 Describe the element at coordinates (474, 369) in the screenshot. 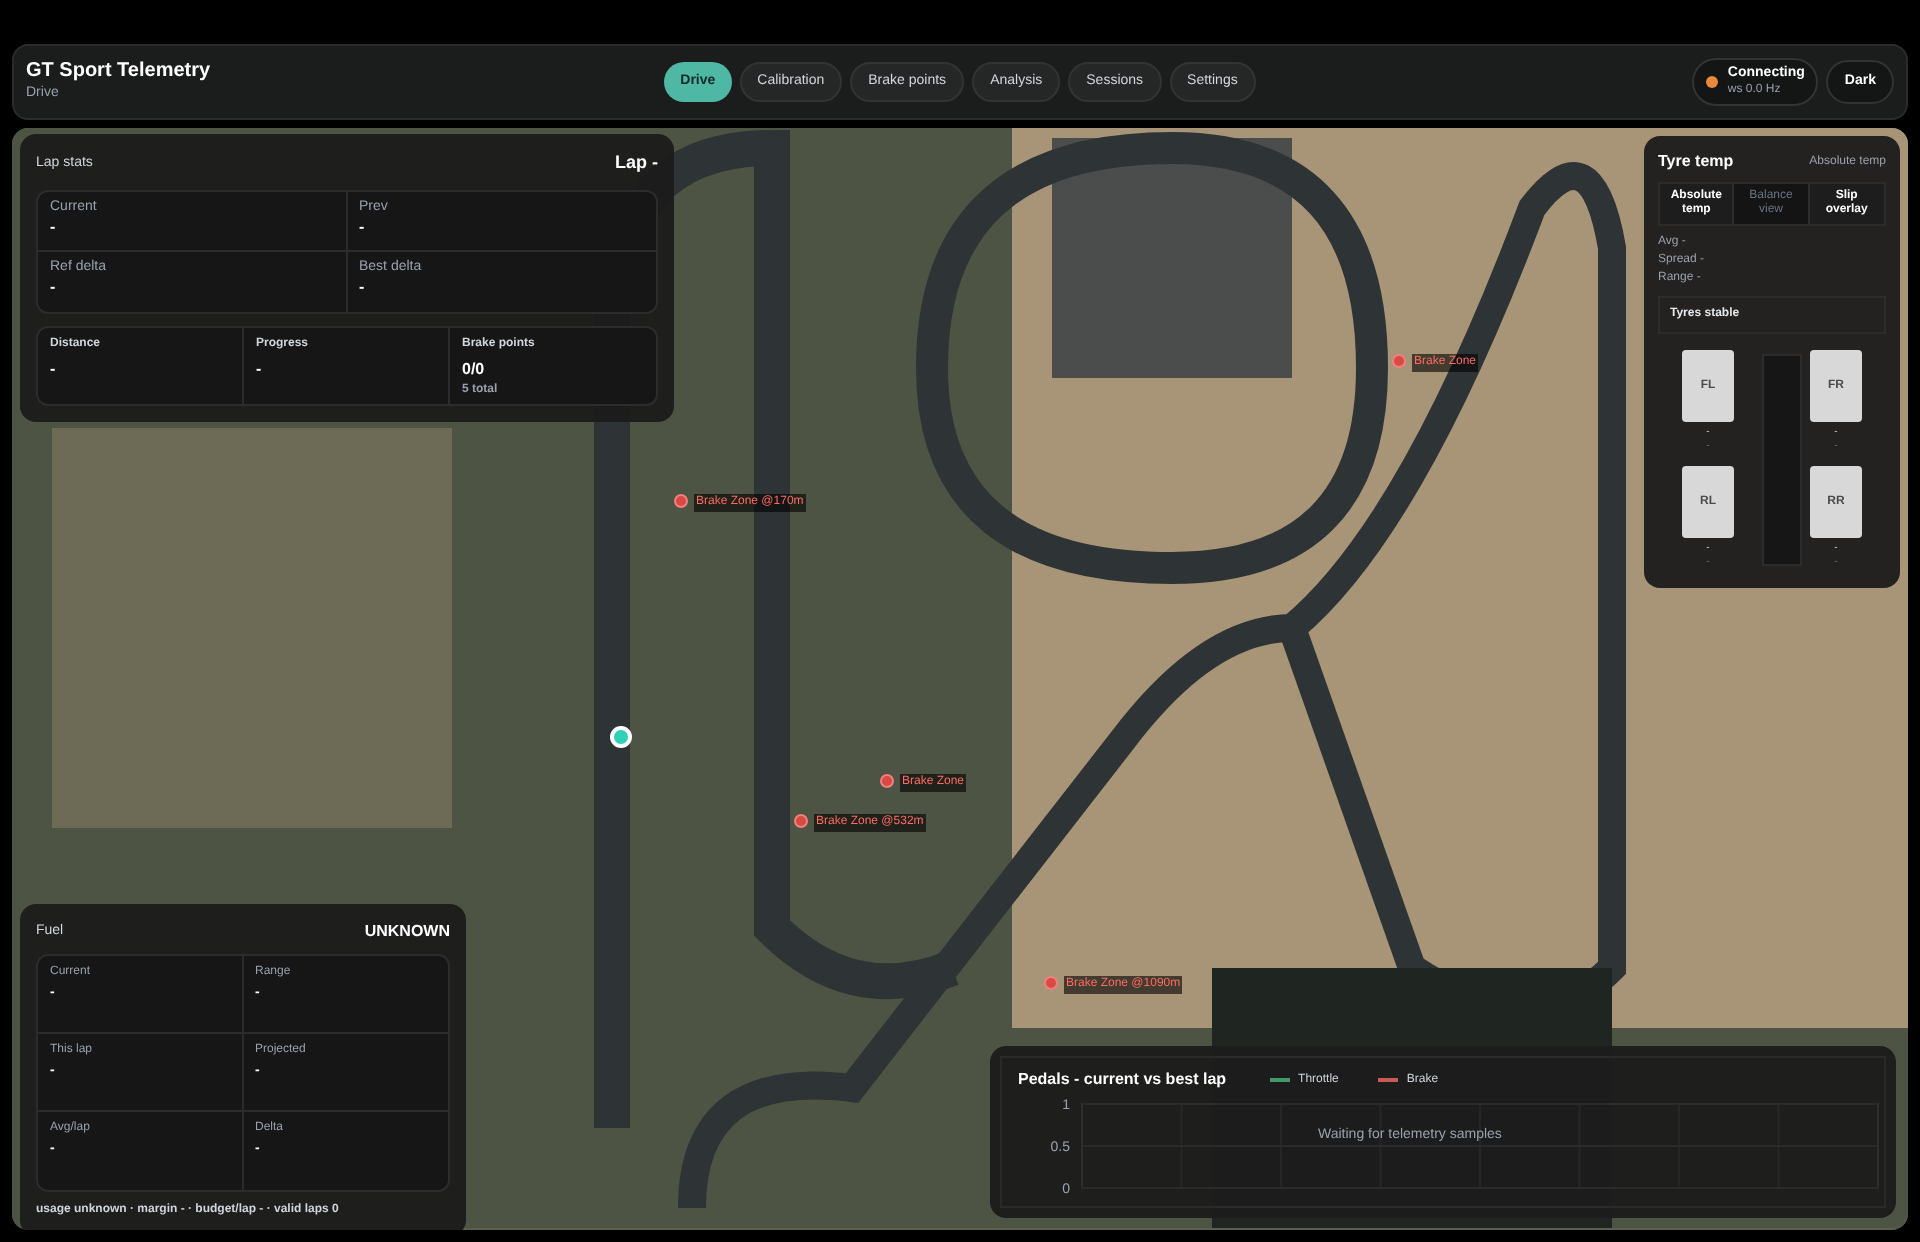

I see `stat-value: 0/0` at that location.